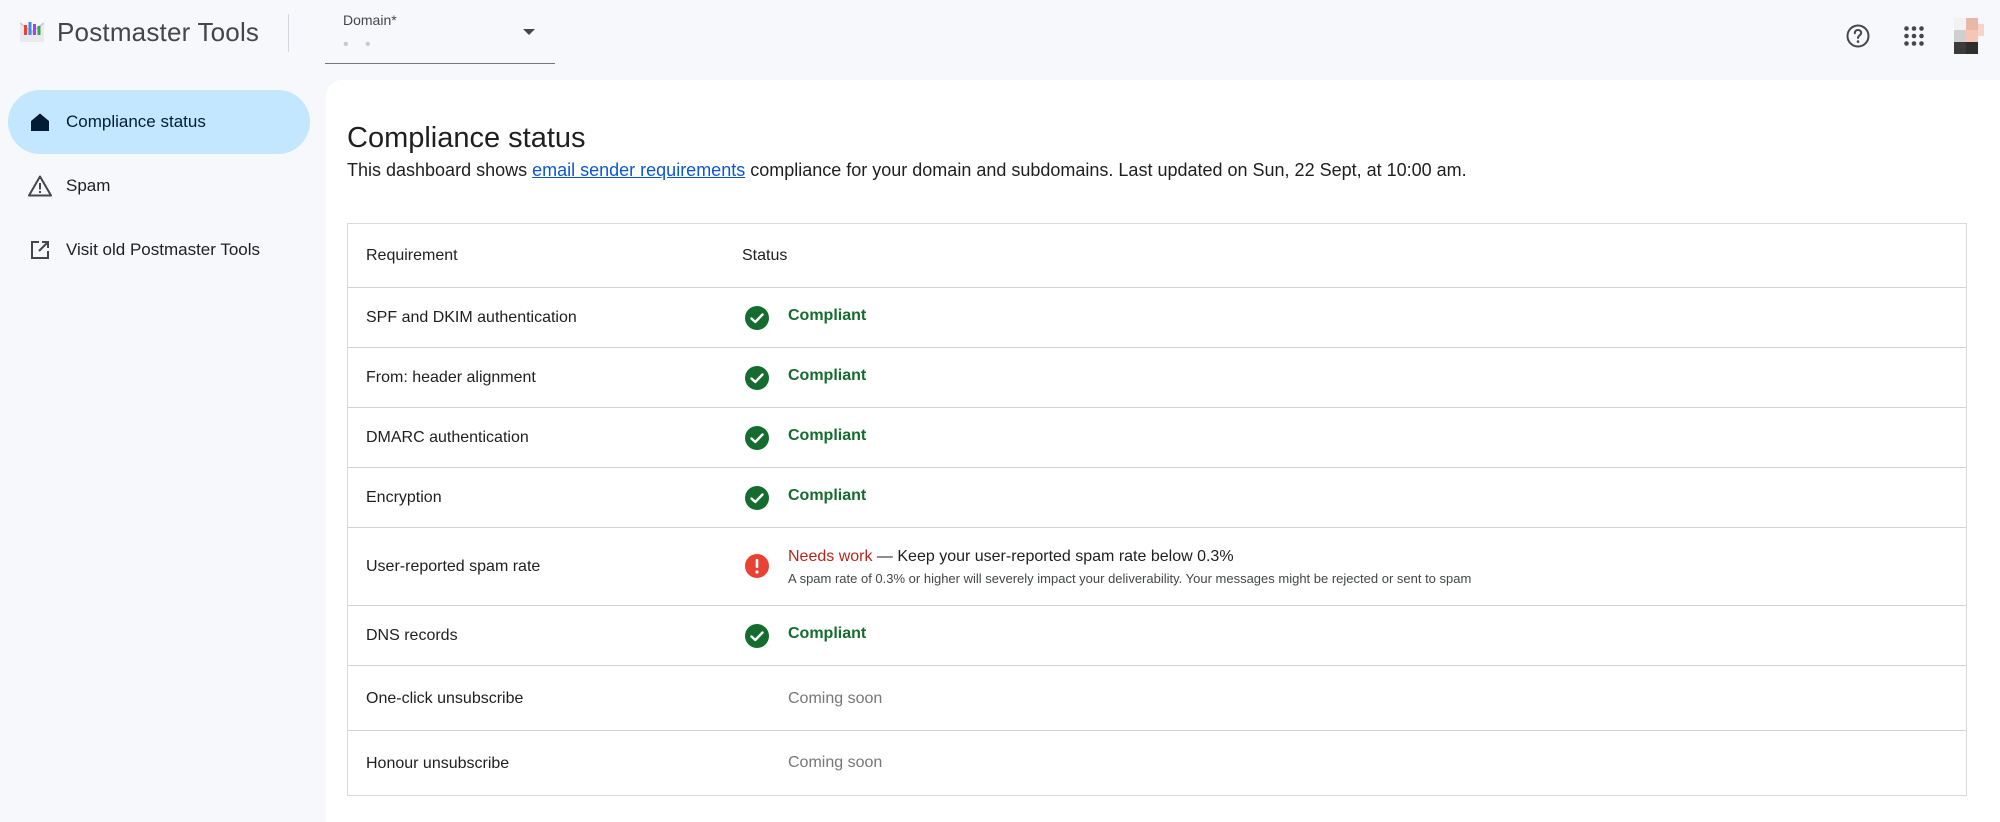 The height and width of the screenshot is (822, 2000). I want to click on home-icon, so click(40, 122).